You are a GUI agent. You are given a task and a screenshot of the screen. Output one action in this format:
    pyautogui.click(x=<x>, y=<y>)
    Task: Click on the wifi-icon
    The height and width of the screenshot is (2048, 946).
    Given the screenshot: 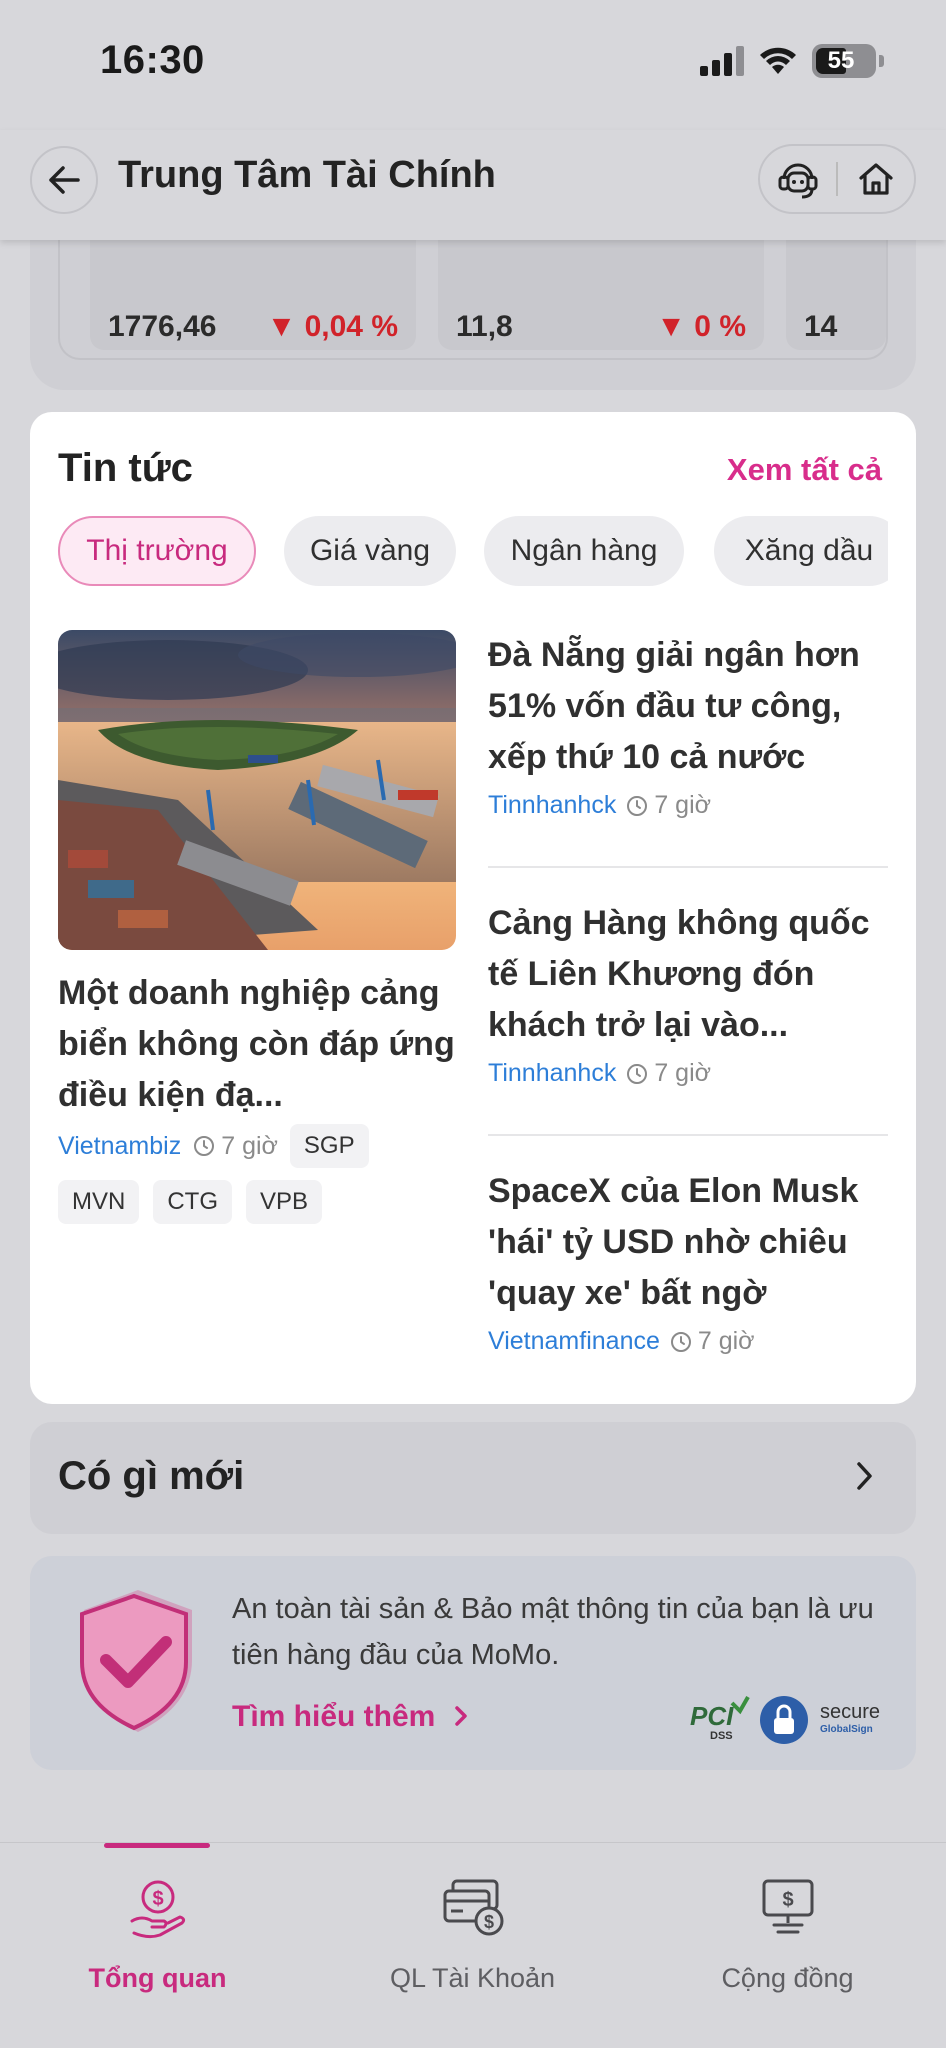 What is the action you would take?
    pyautogui.click(x=778, y=60)
    